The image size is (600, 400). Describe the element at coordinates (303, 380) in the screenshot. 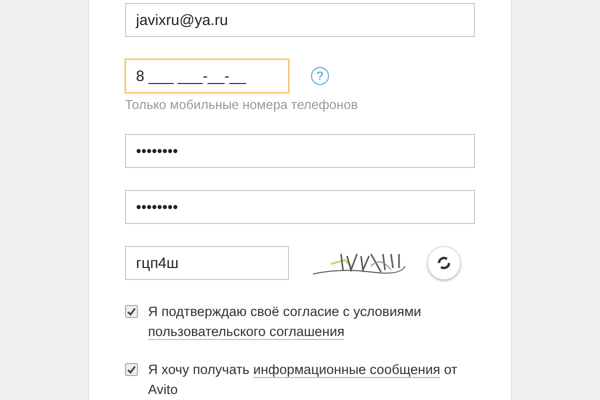

I see `agreement-text: Я хочу получать информационные сообщения от Avito` at that location.